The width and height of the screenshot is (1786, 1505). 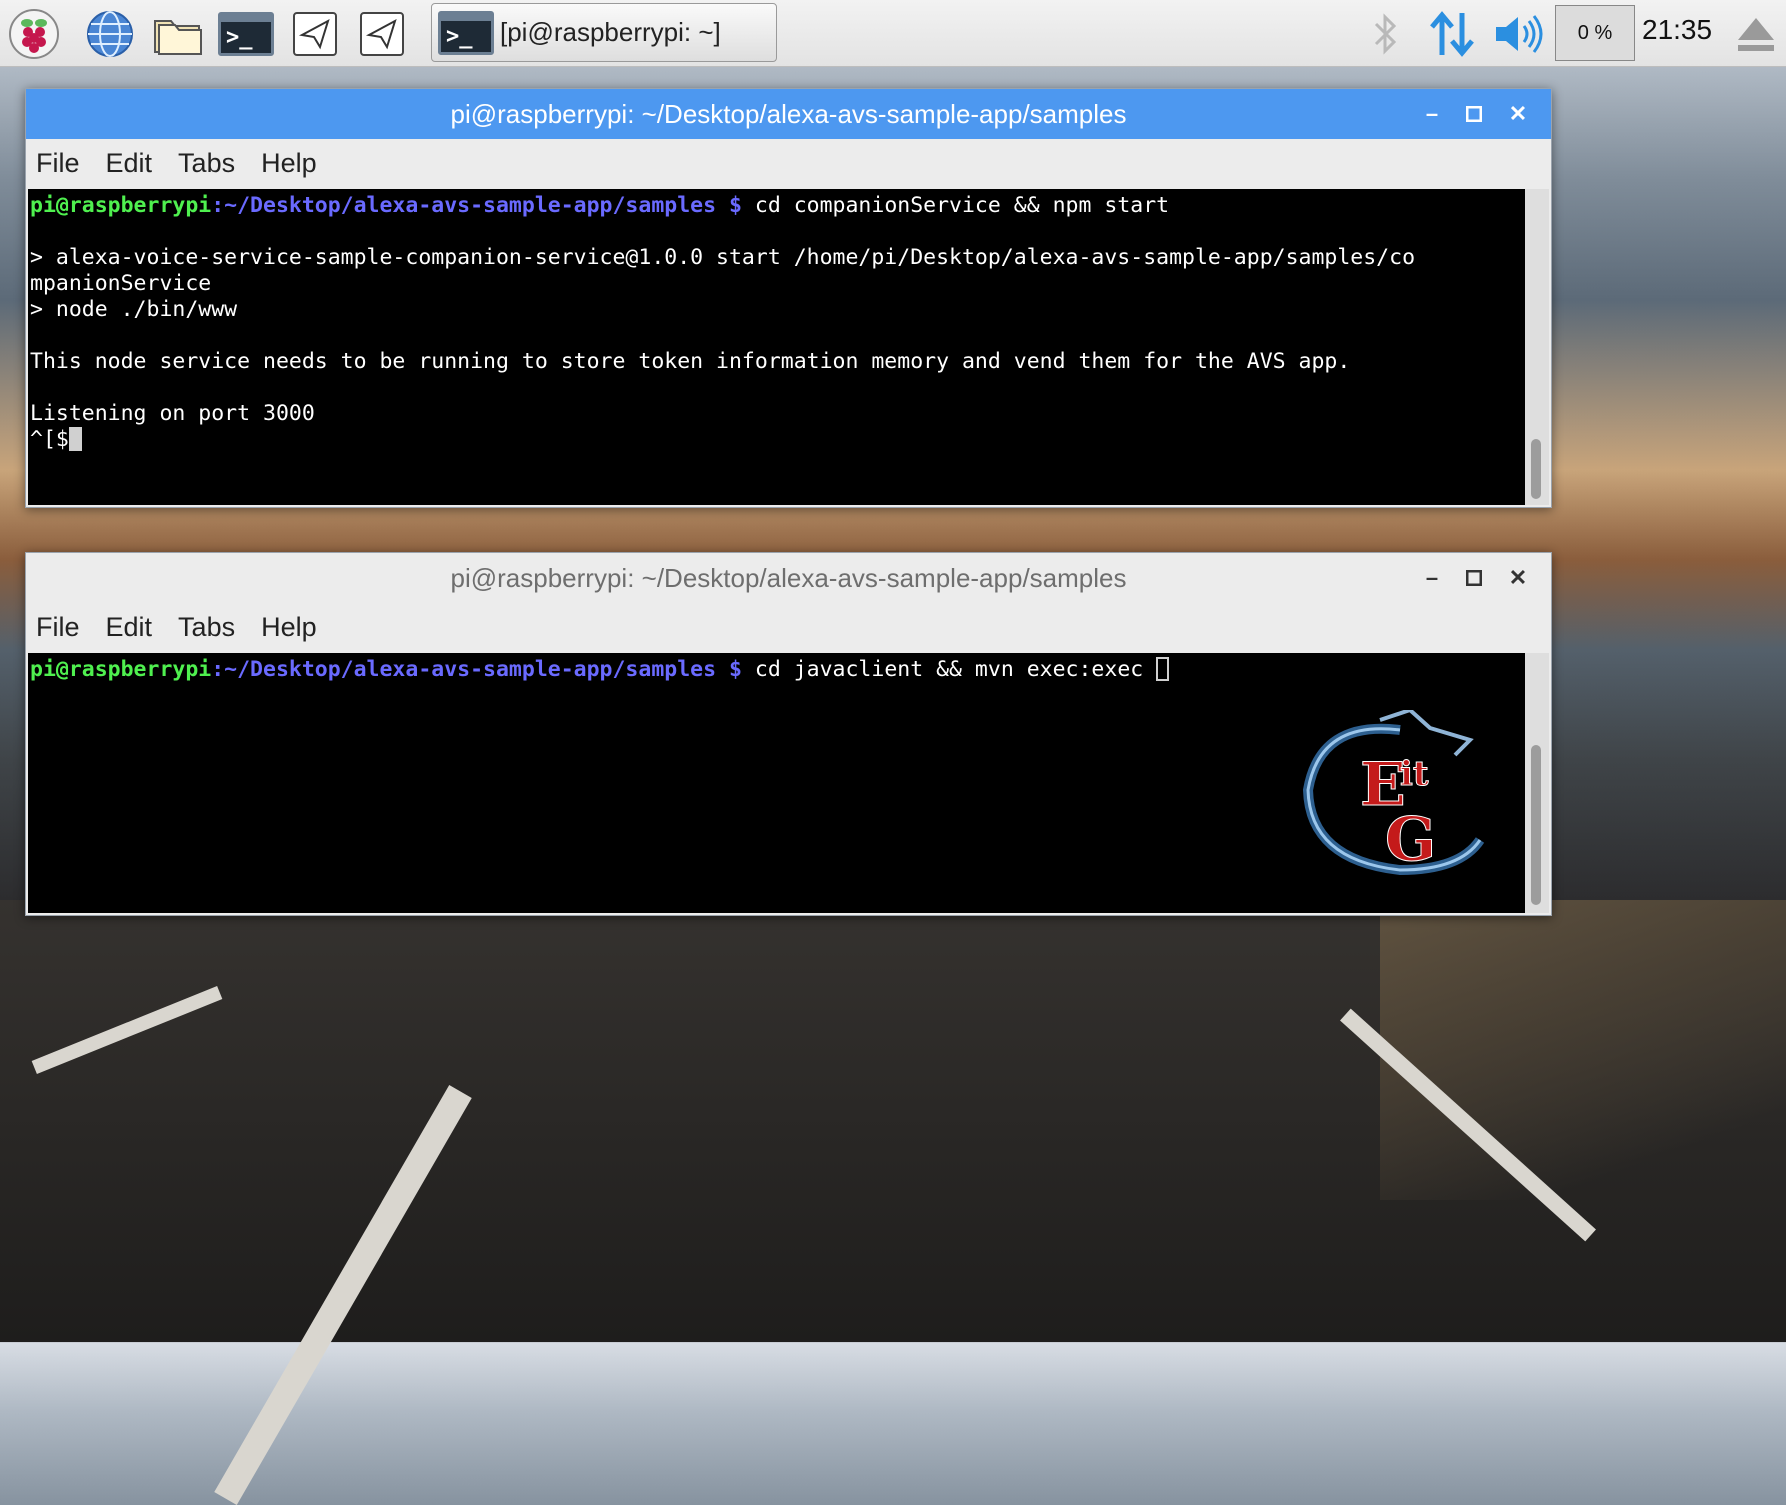 What do you see at coordinates (1452, 34) in the screenshot?
I see `network-updown-arrows-icon` at bounding box center [1452, 34].